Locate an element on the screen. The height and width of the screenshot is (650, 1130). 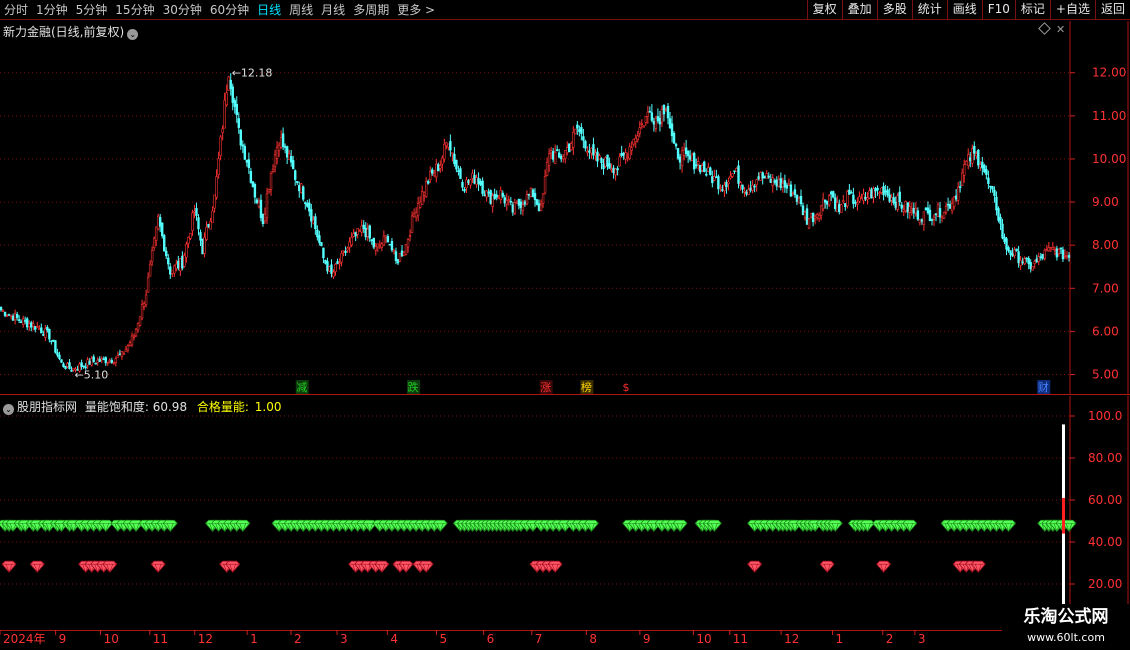
toolbar-button-7: +自选 is located at coordinates (1072, 10).